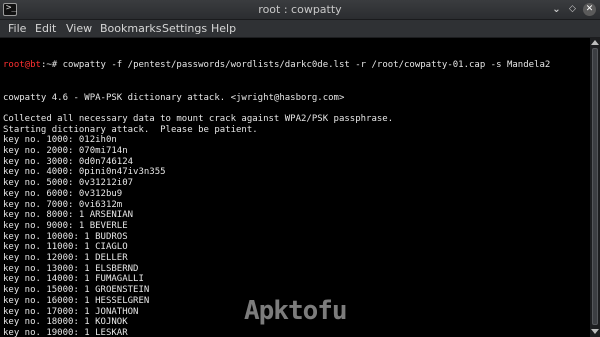  I want to click on output-line: key no. 3000: 0d0n746124, so click(68, 161).